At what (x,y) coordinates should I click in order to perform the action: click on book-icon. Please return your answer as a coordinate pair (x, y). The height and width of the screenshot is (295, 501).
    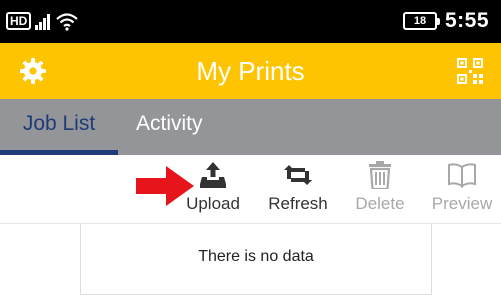
    Looking at the image, I should click on (462, 175).